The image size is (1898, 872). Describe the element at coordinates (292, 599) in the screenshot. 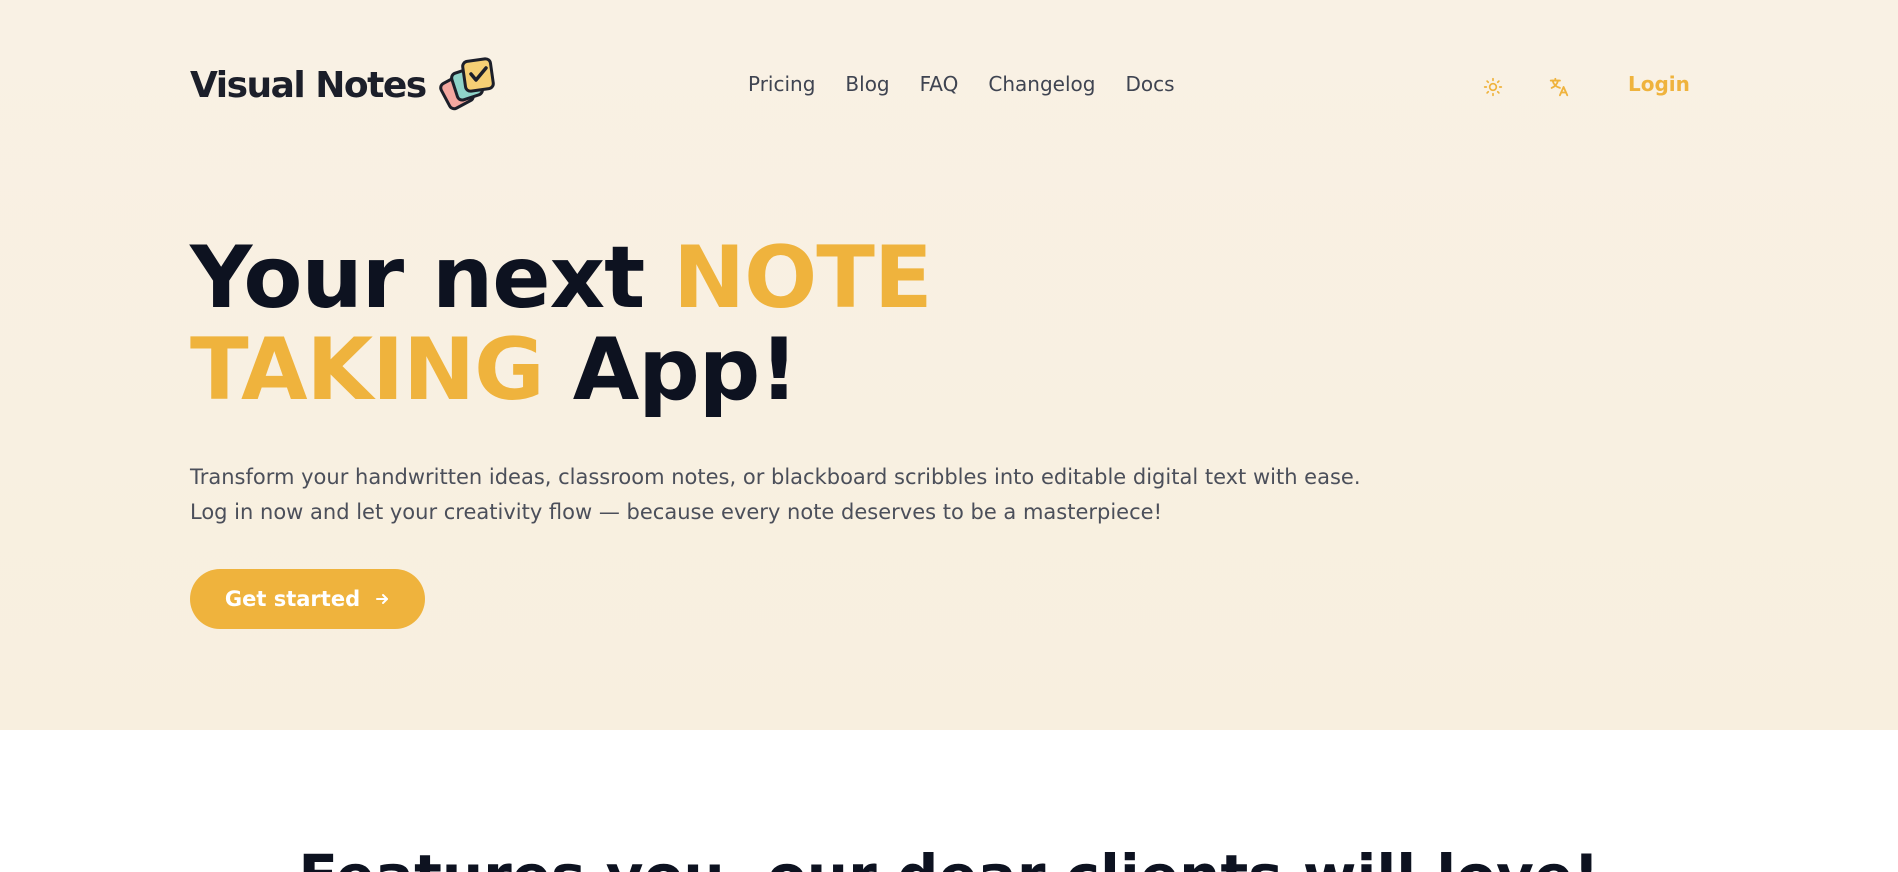

I see `get-started-label: Get started` at that location.